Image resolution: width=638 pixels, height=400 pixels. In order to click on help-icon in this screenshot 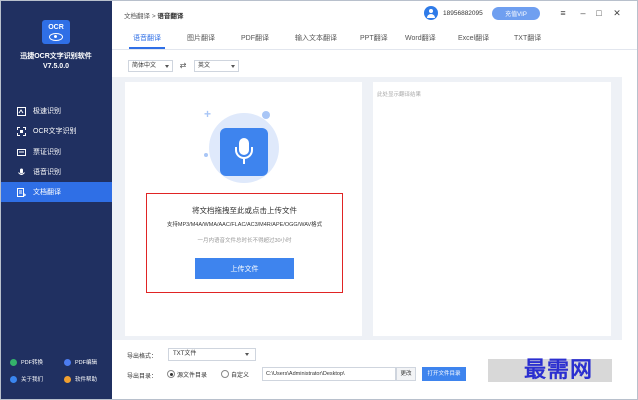, I will do `click(67, 379)`.